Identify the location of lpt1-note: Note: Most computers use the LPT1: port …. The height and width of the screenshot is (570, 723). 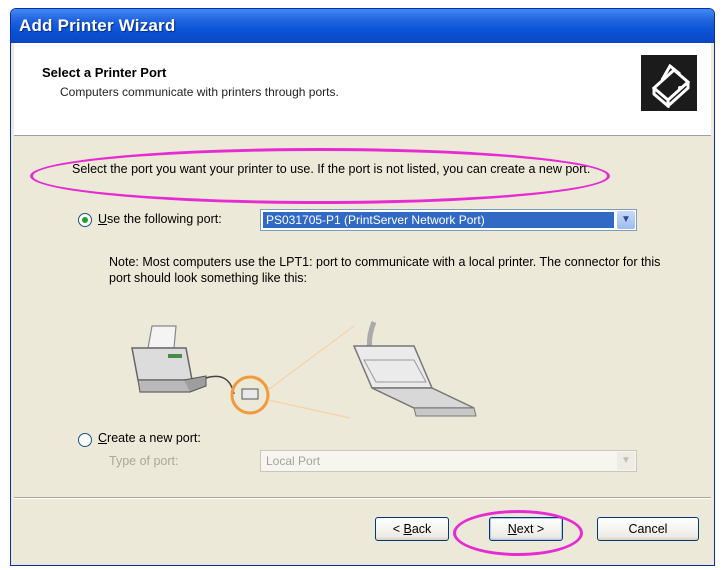
(385, 270).